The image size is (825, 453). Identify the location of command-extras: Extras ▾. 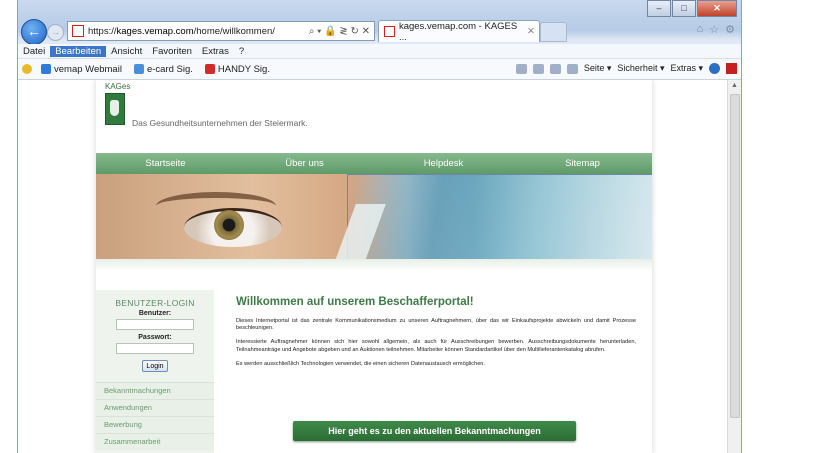
(686, 68).